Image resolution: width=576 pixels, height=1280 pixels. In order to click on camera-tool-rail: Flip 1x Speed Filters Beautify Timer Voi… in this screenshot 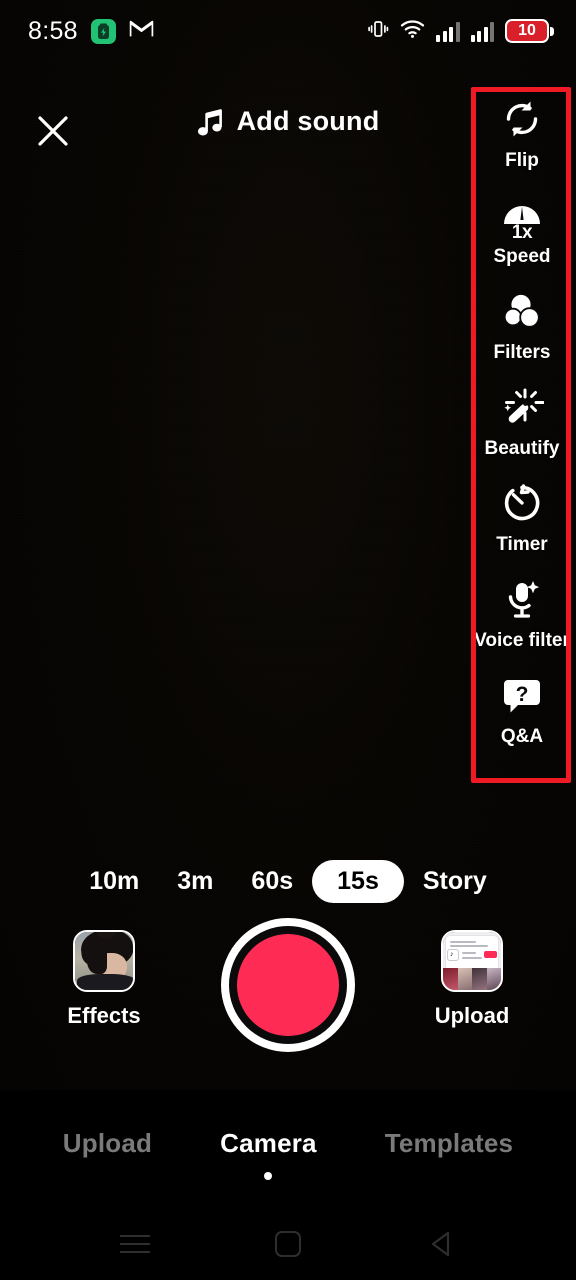, I will do `click(522, 431)`.